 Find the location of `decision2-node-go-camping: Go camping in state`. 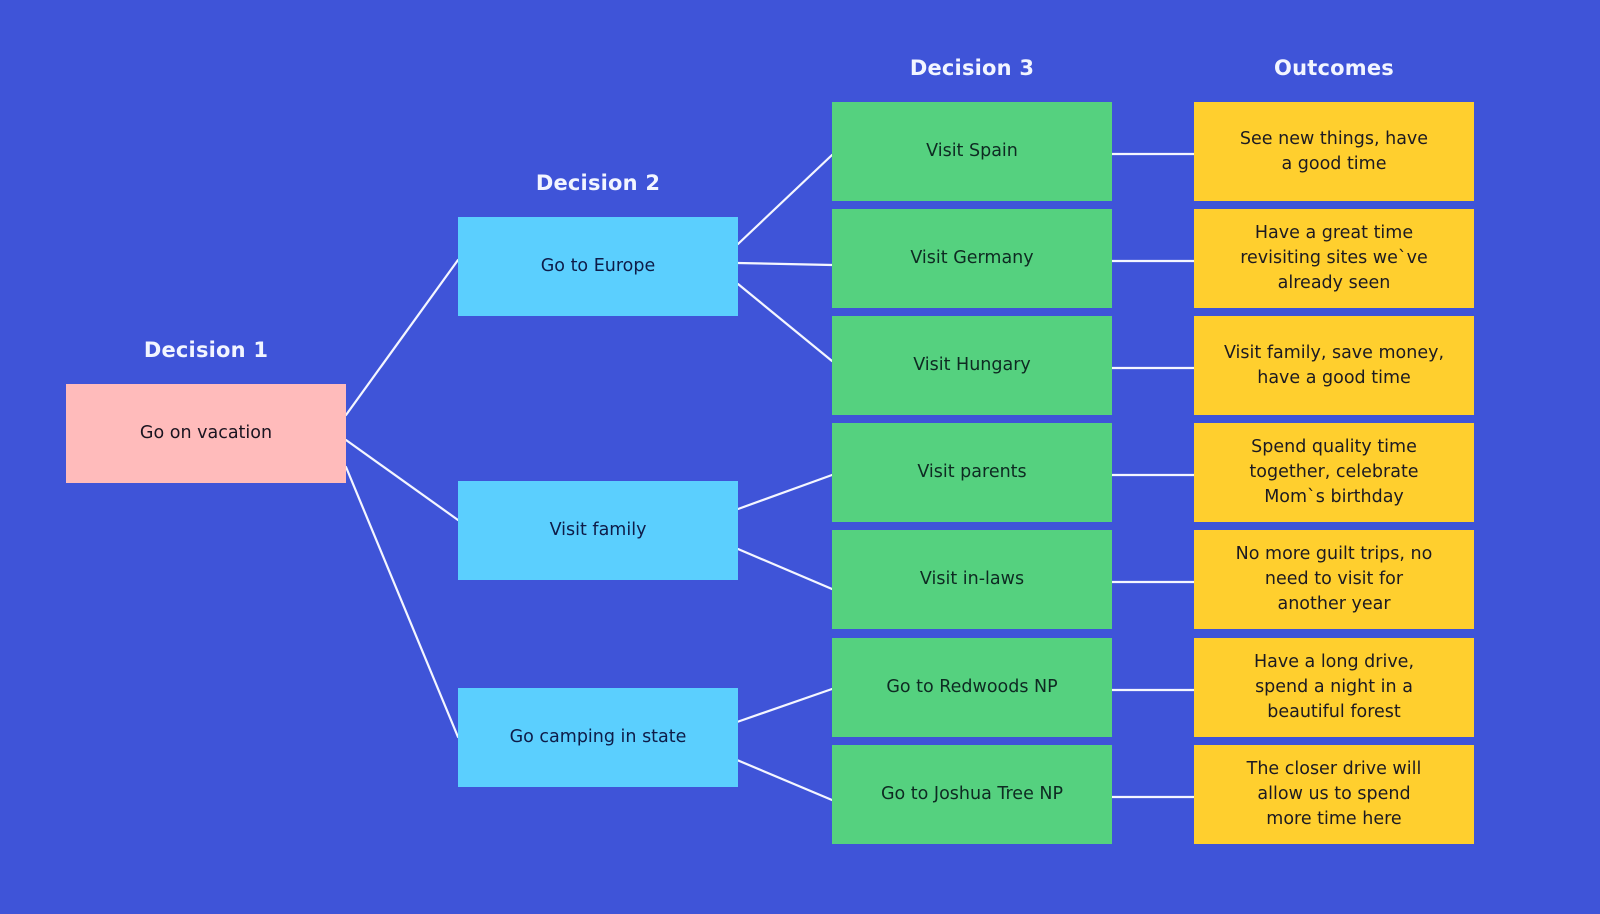

decision2-node-go-camping: Go camping in state is located at coordinates (598, 737).